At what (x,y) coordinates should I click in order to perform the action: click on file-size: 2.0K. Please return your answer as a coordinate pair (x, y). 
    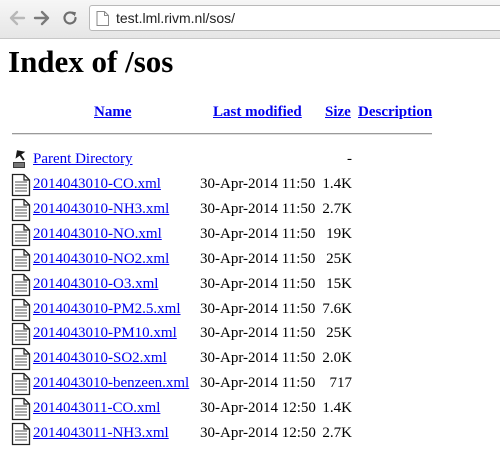
    Looking at the image, I should click on (337, 358).